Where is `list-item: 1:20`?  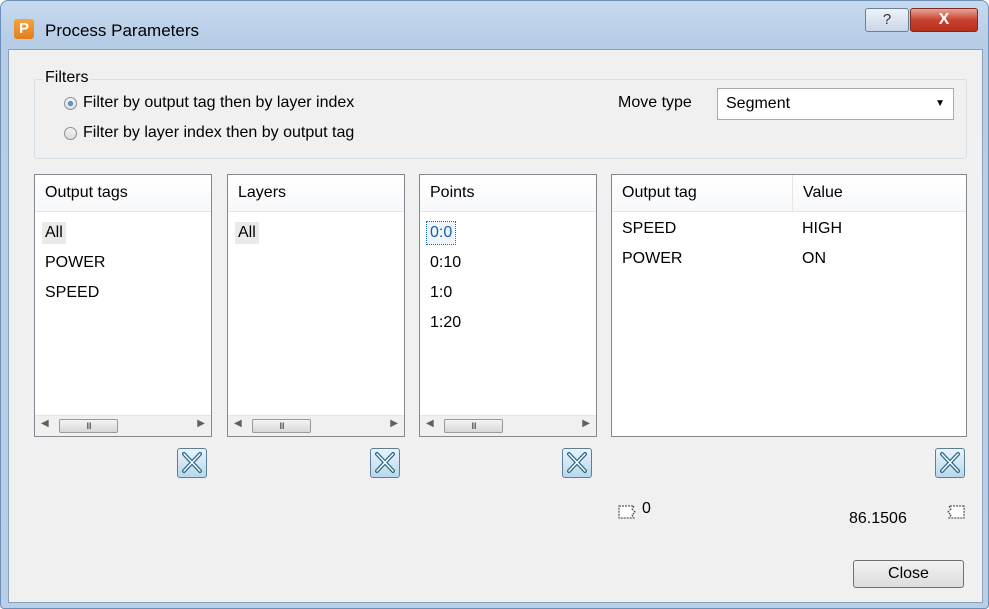 list-item: 1:20 is located at coordinates (508, 323).